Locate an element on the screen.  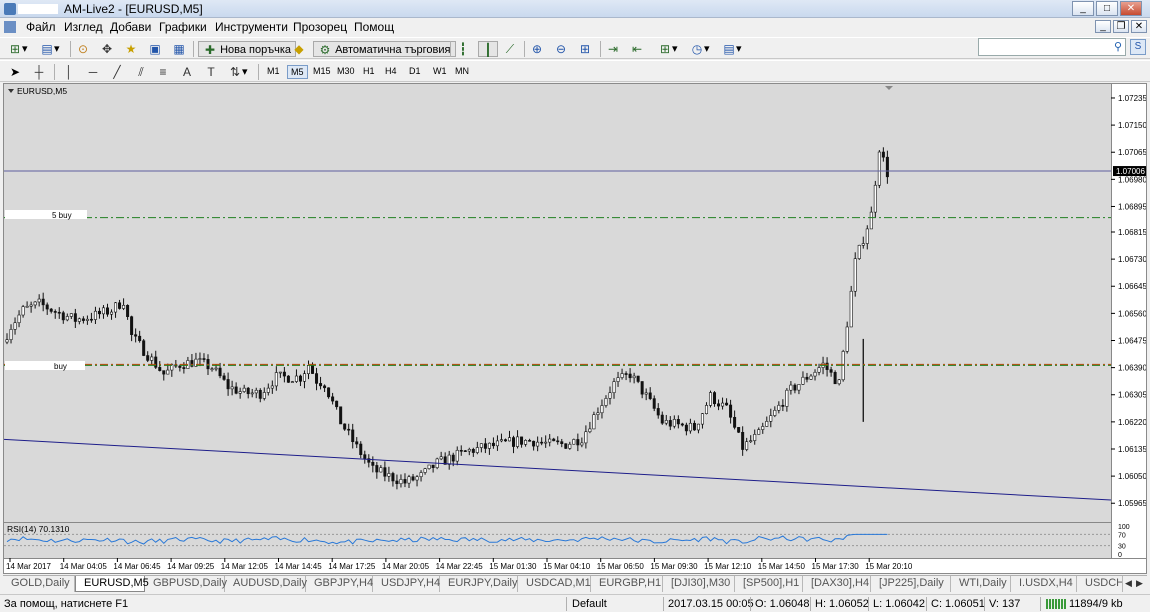
inner-restore-button: ❐ is located at coordinates (1121, 26).